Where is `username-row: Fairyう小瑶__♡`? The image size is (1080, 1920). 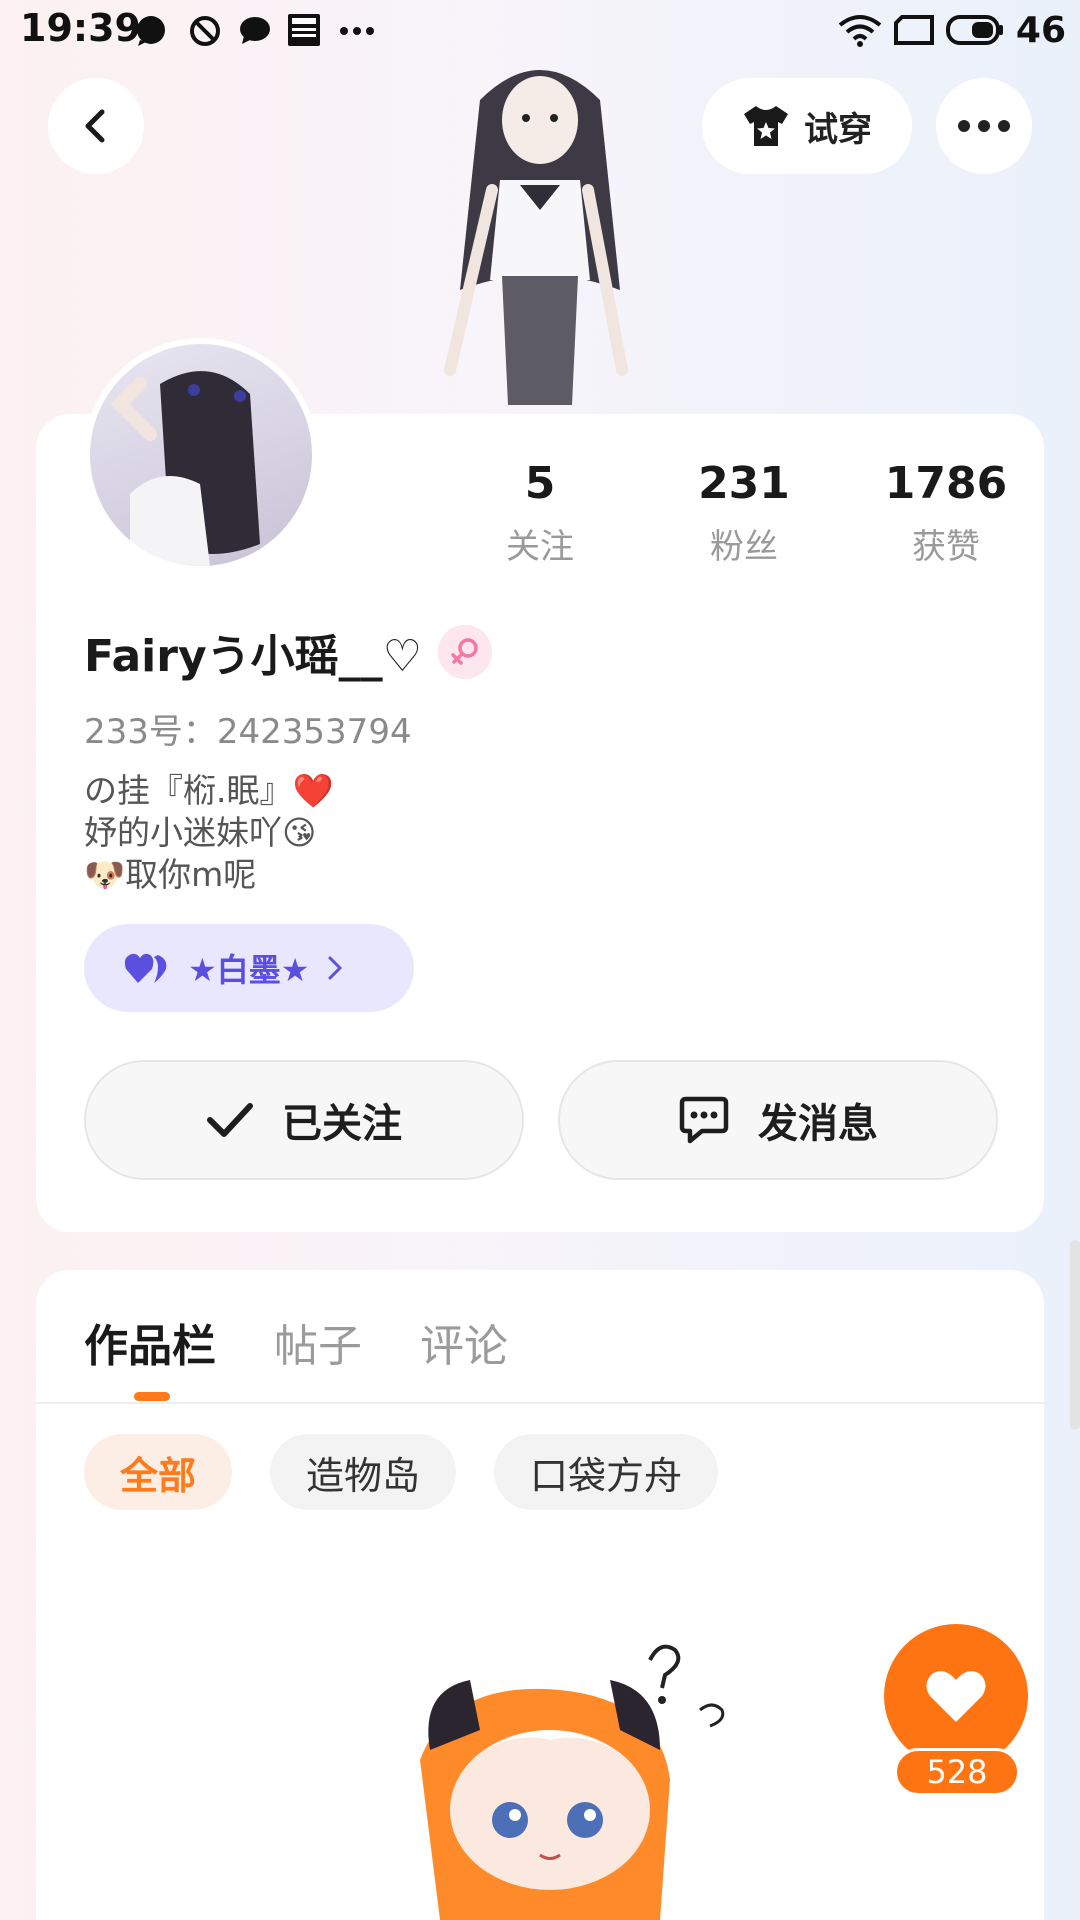 username-row: Fairyう小瑶__♡ is located at coordinates (288, 652).